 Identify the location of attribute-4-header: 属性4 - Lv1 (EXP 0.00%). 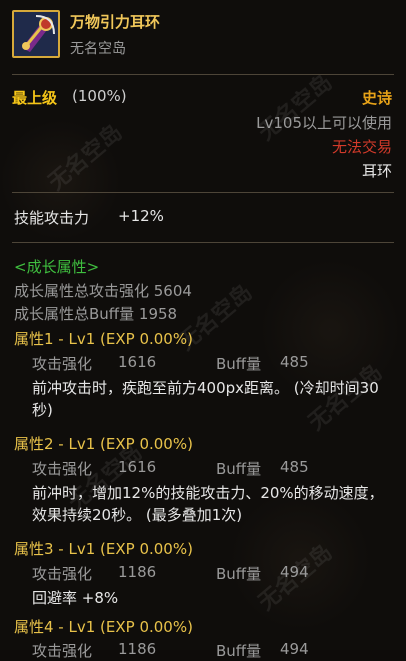
(103, 627).